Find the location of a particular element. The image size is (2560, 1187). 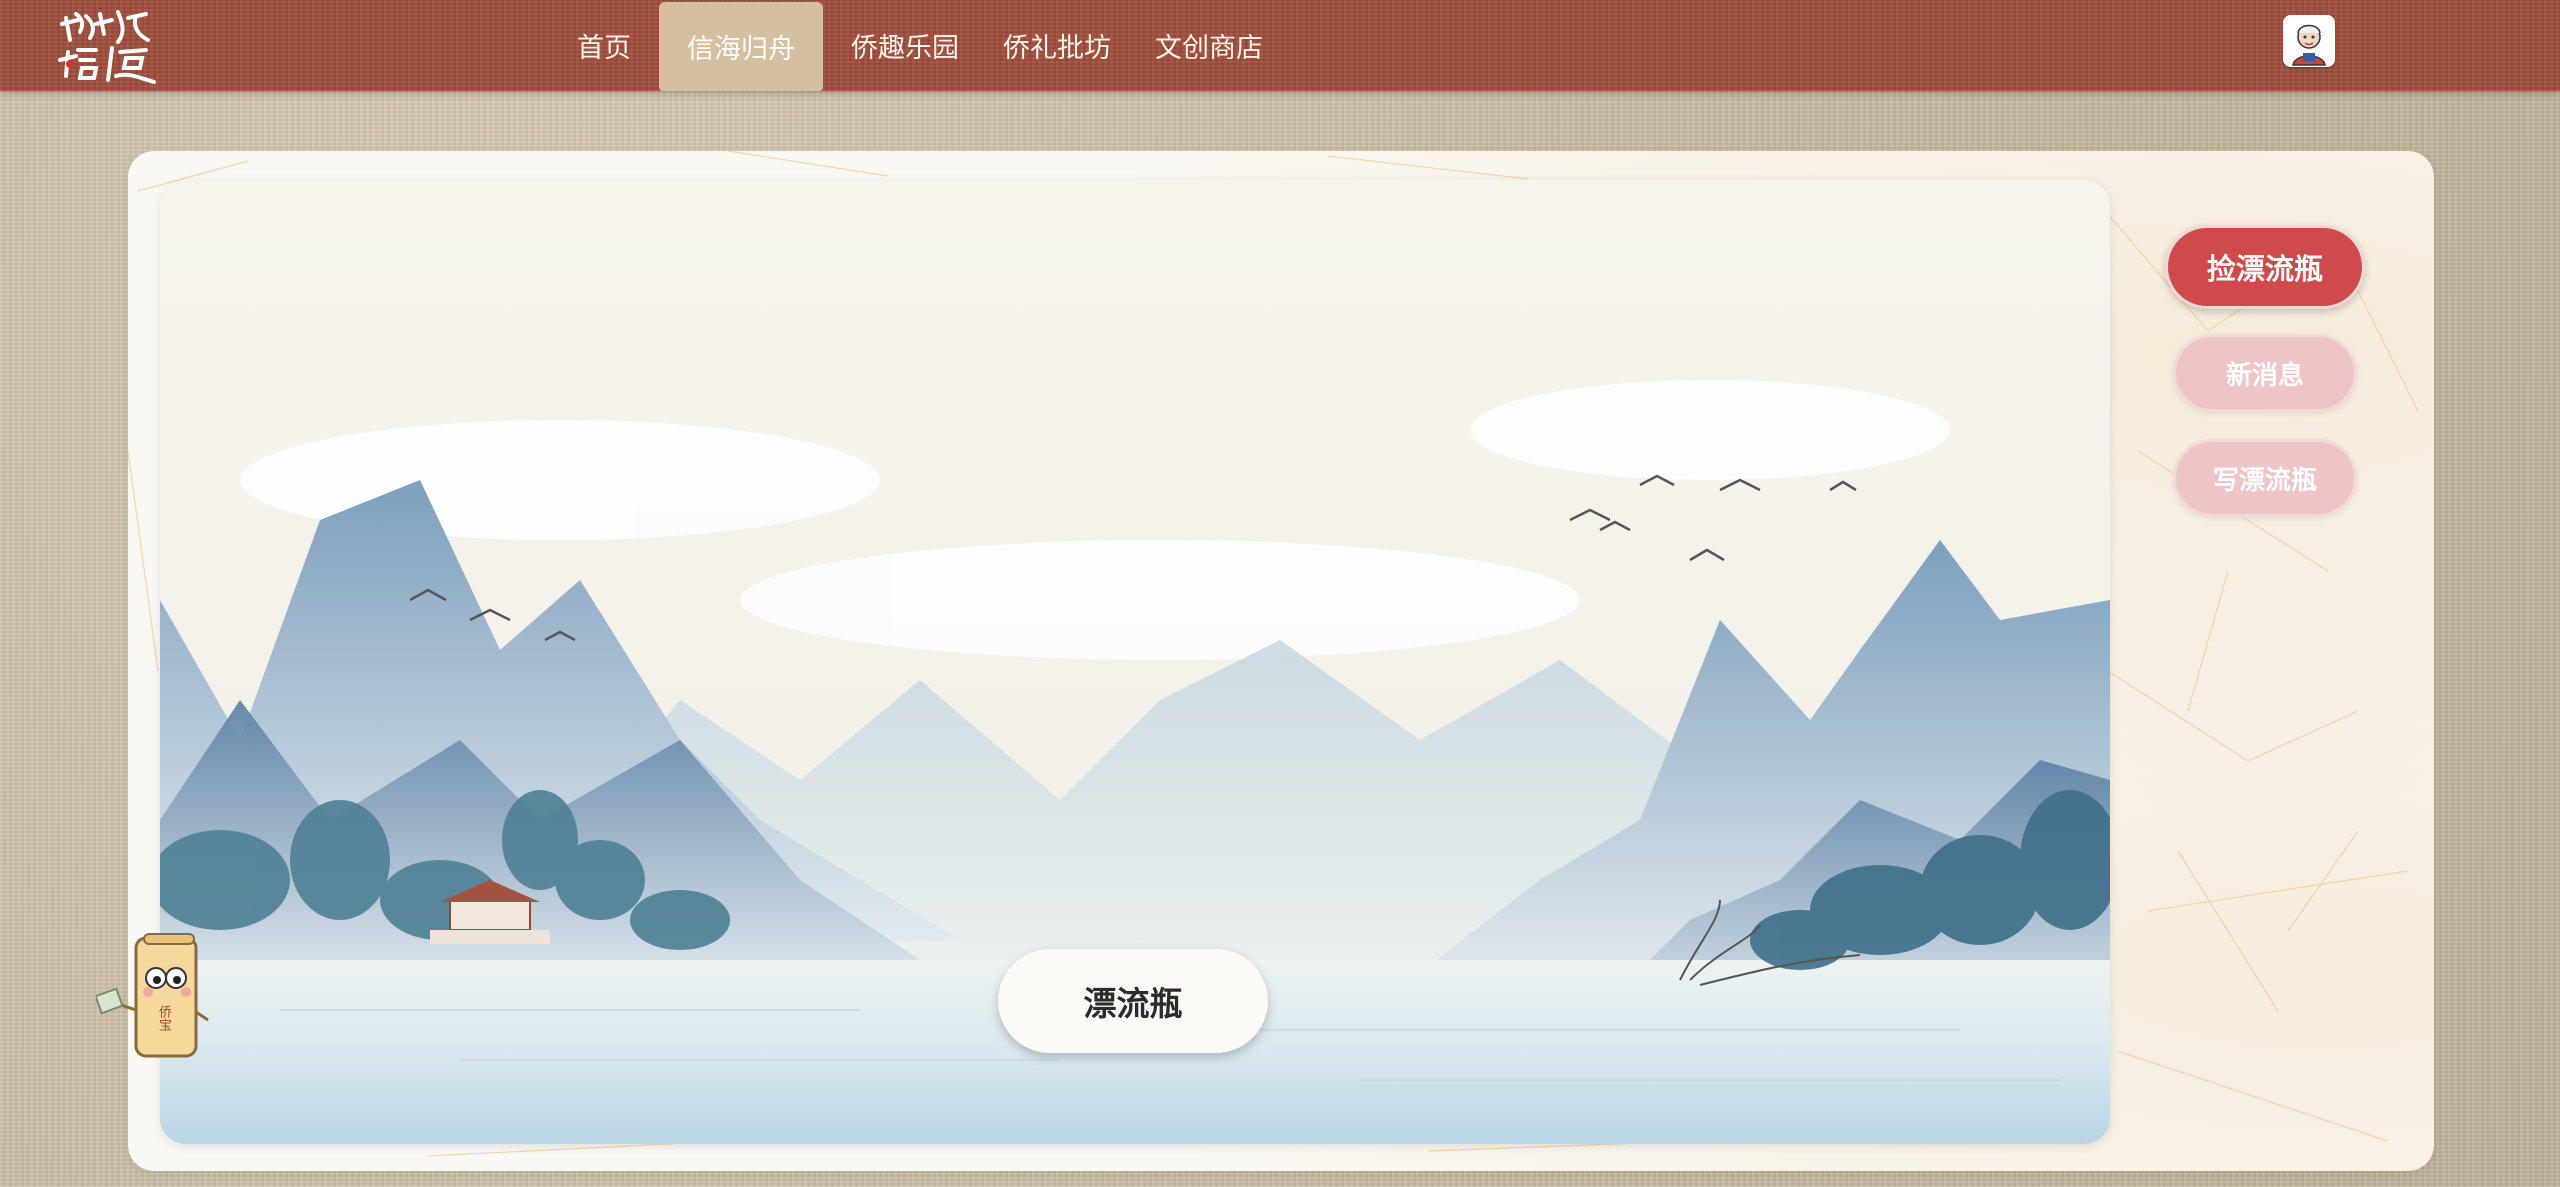

nav-home: 首页 is located at coordinates (604, 45).